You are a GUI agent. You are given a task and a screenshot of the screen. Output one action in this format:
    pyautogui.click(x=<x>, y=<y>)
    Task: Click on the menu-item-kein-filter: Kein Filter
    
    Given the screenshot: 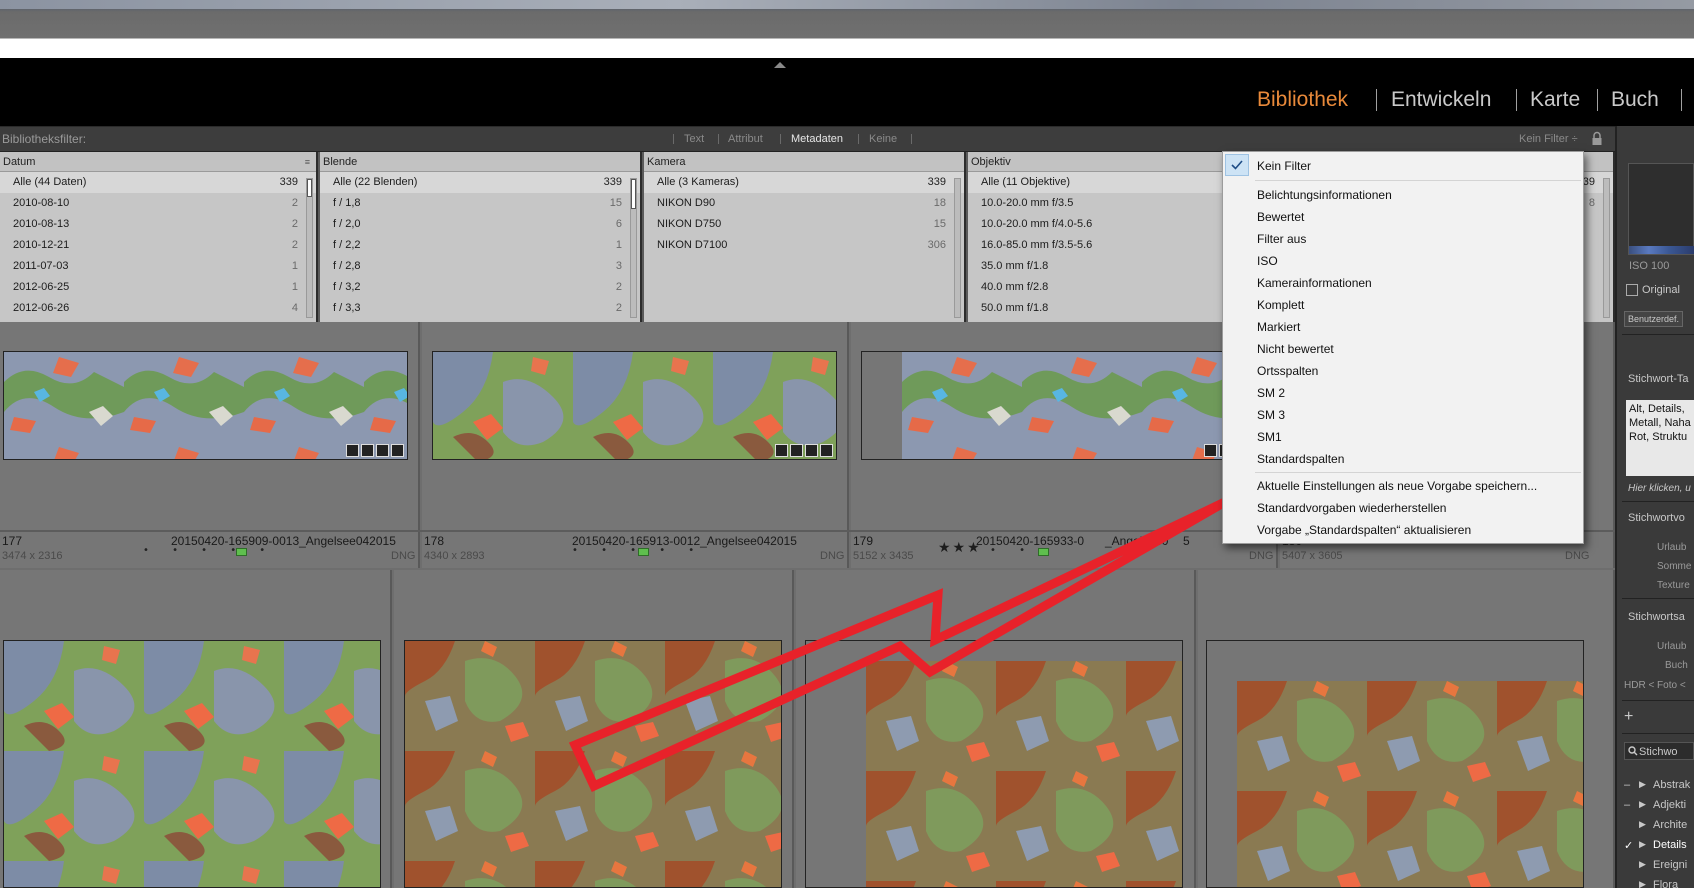 What is the action you would take?
    pyautogui.click(x=1284, y=166)
    